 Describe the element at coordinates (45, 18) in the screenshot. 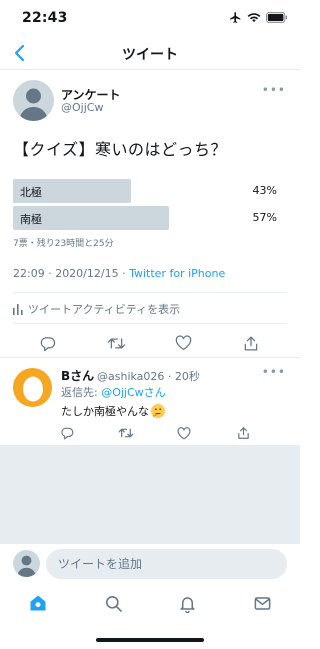

I see `status-time: 22:43` at that location.